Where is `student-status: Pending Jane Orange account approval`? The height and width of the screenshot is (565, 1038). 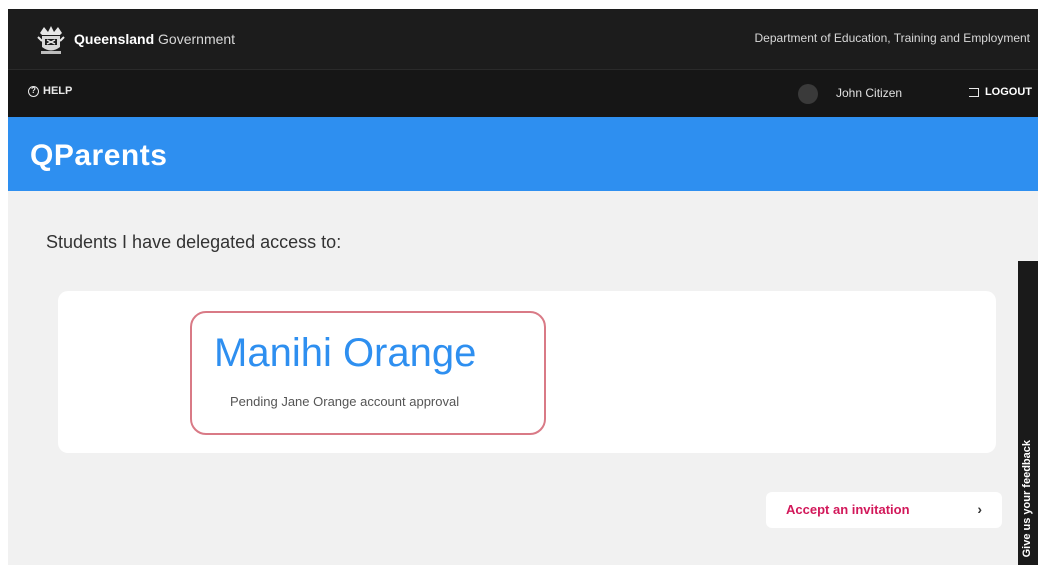
student-status: Pending Jane Orange account approval is located at coordinates (345, 401).